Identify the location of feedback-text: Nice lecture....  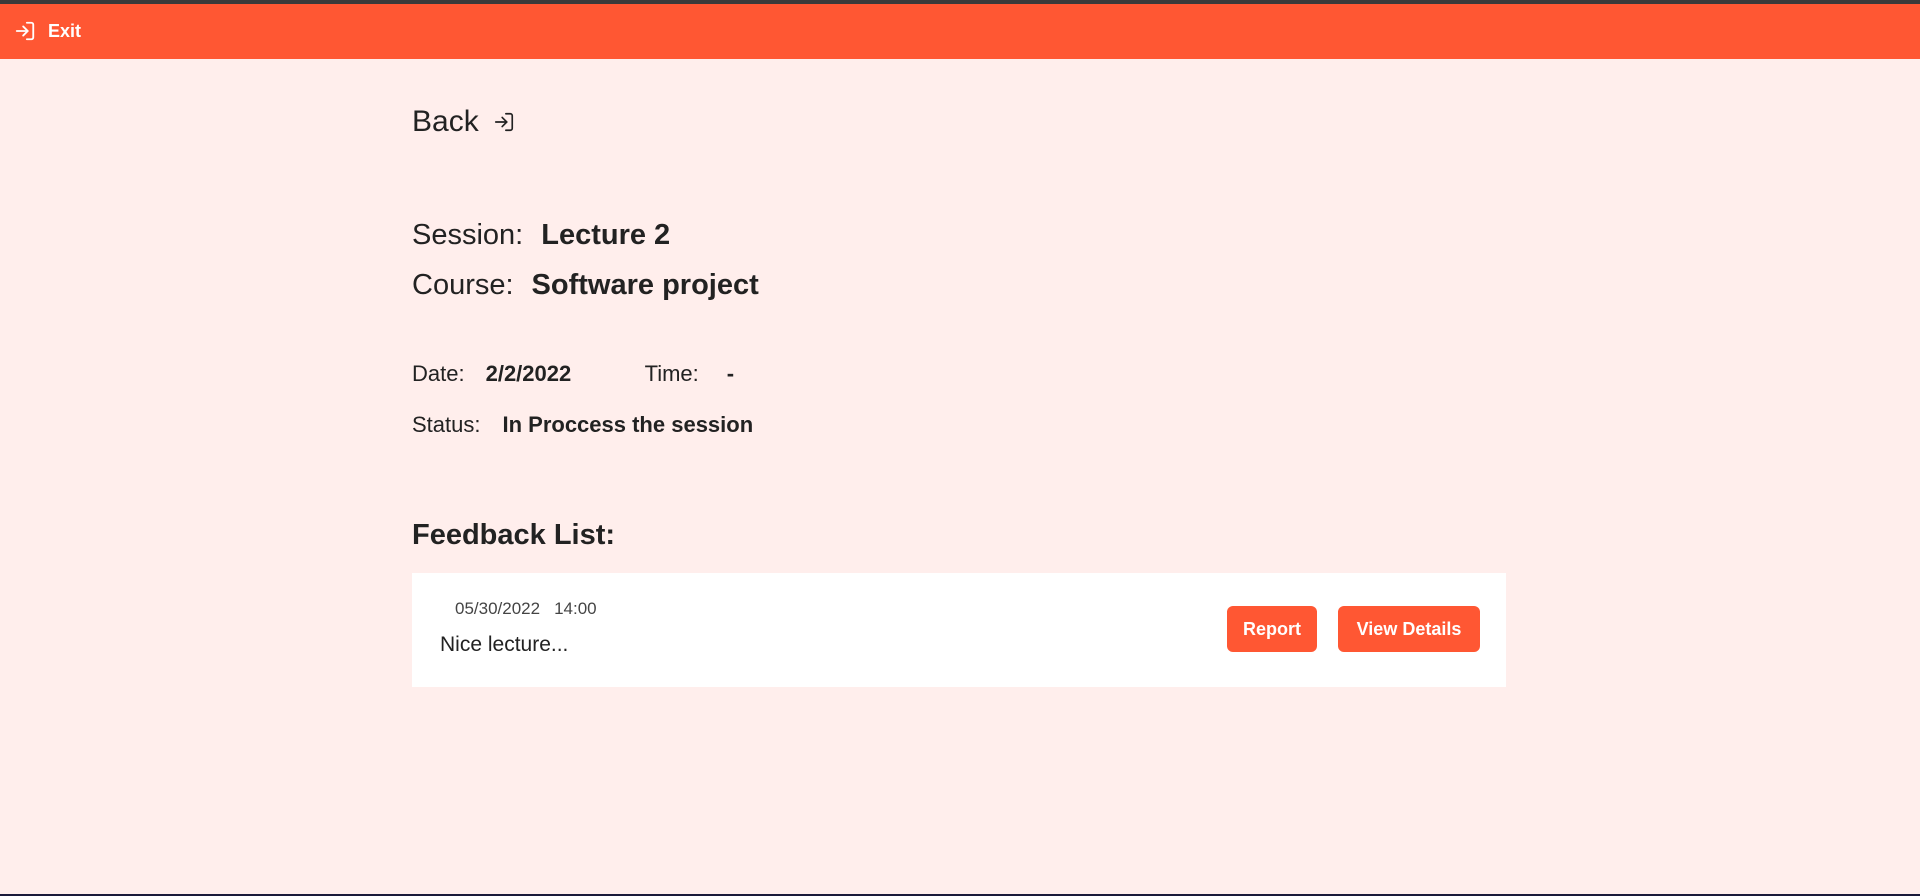
(504, 644).